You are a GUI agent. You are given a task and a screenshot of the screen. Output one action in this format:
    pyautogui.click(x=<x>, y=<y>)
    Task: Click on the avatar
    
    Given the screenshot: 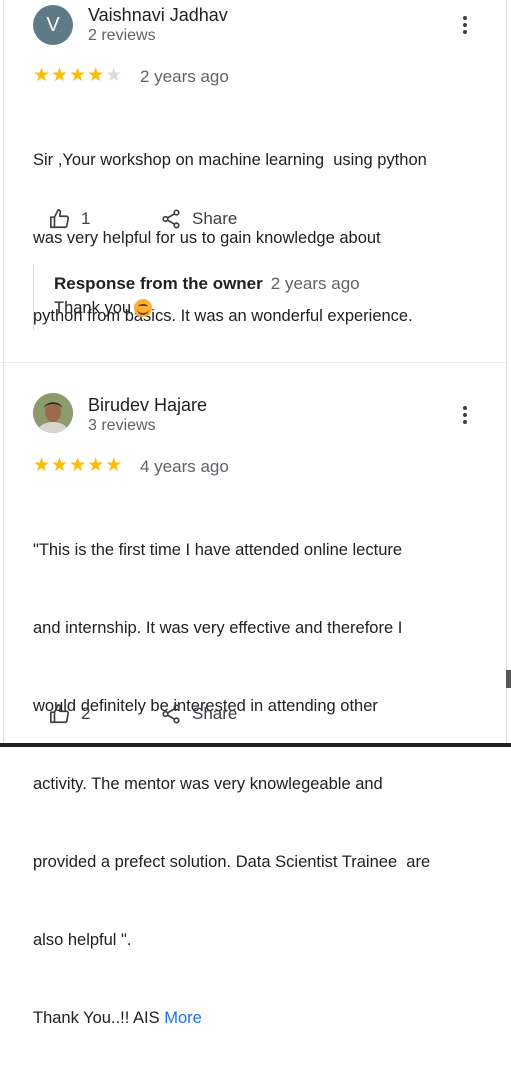 What is the action you would take?
    pyautogui.click(x=53, y=413)
    